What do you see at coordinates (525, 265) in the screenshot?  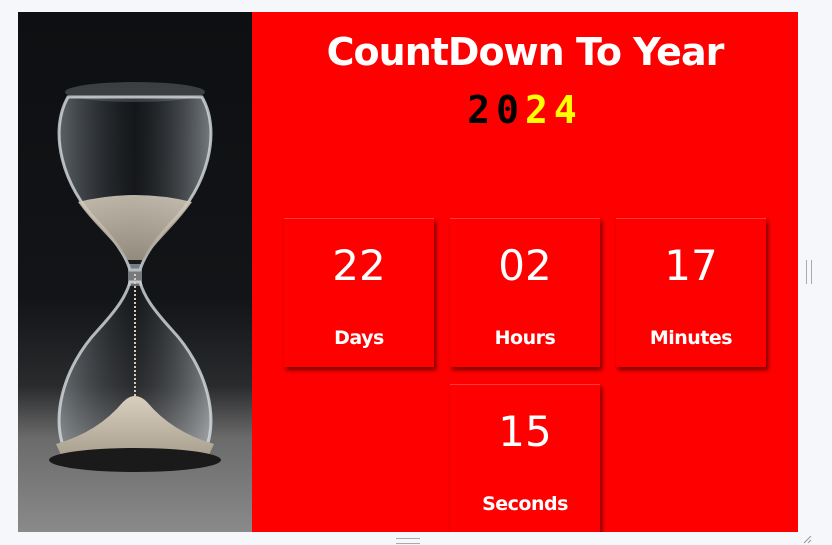 I see `hours-value: 02` at bounding box center [525, 265].